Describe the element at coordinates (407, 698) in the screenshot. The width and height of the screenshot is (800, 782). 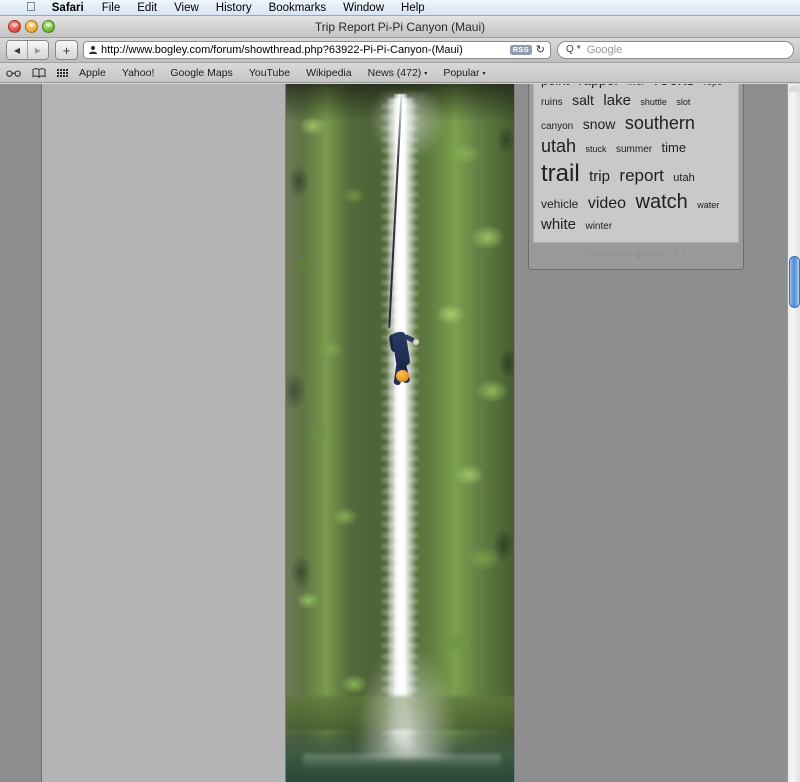
I see `waterfall-mist-bottom` at that location.